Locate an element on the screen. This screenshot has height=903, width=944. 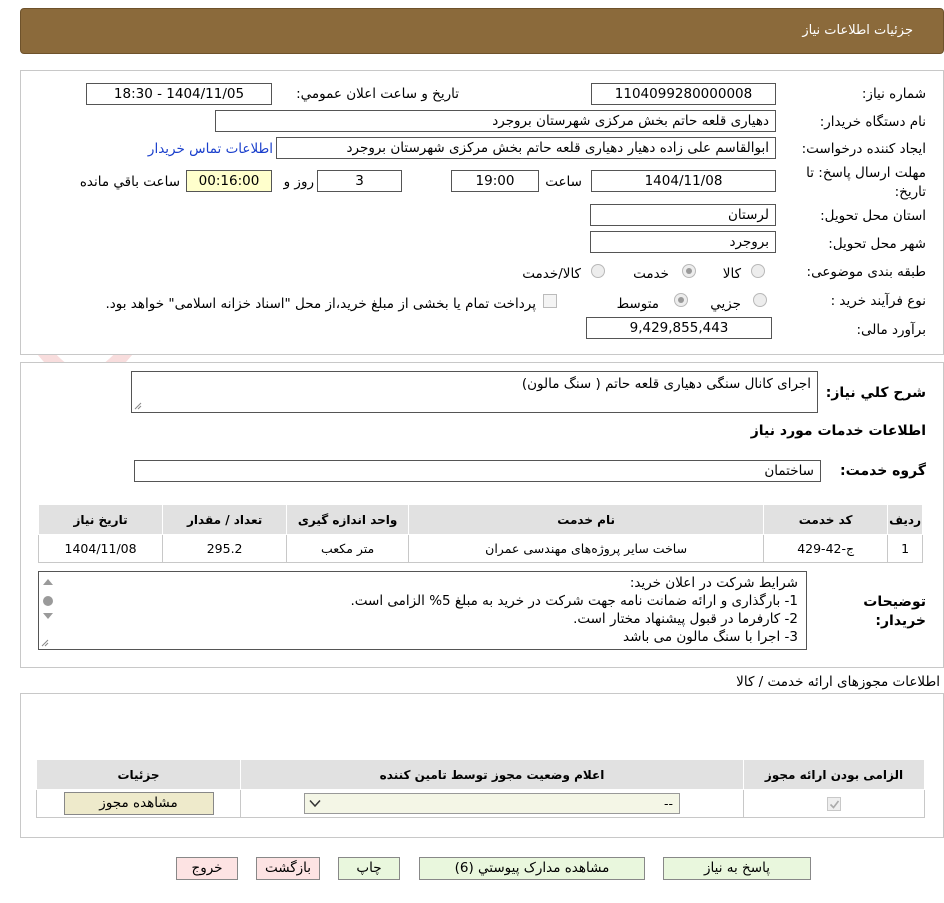
deadline-label-date: تاریخ: is located at coordinates (910, 192).